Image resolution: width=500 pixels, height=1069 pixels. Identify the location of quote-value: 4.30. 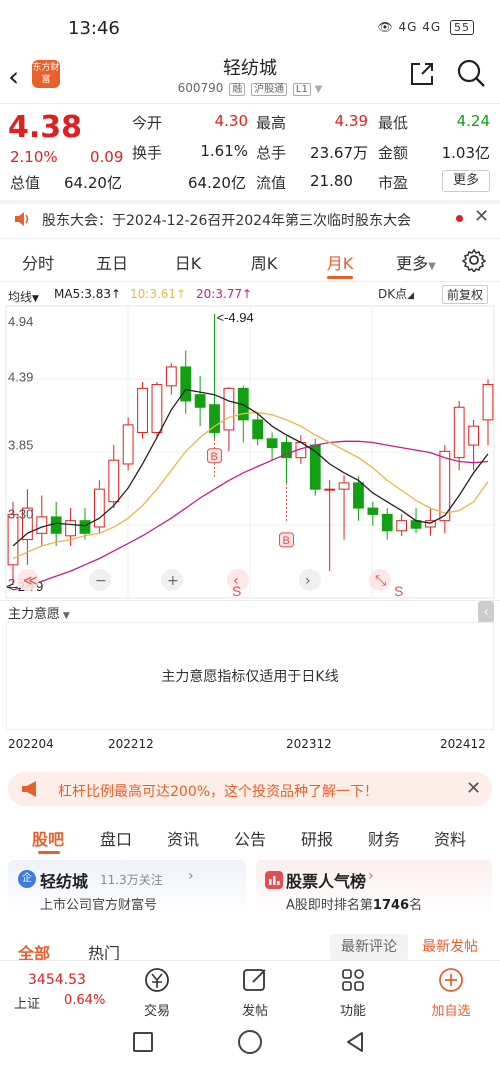
(231, 121).